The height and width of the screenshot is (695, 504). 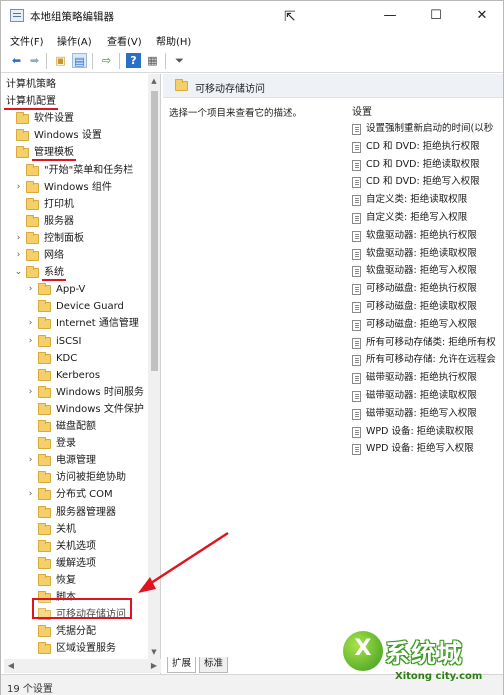 I want to click on tree-item: 关机选项, so click(x=76, y=546).